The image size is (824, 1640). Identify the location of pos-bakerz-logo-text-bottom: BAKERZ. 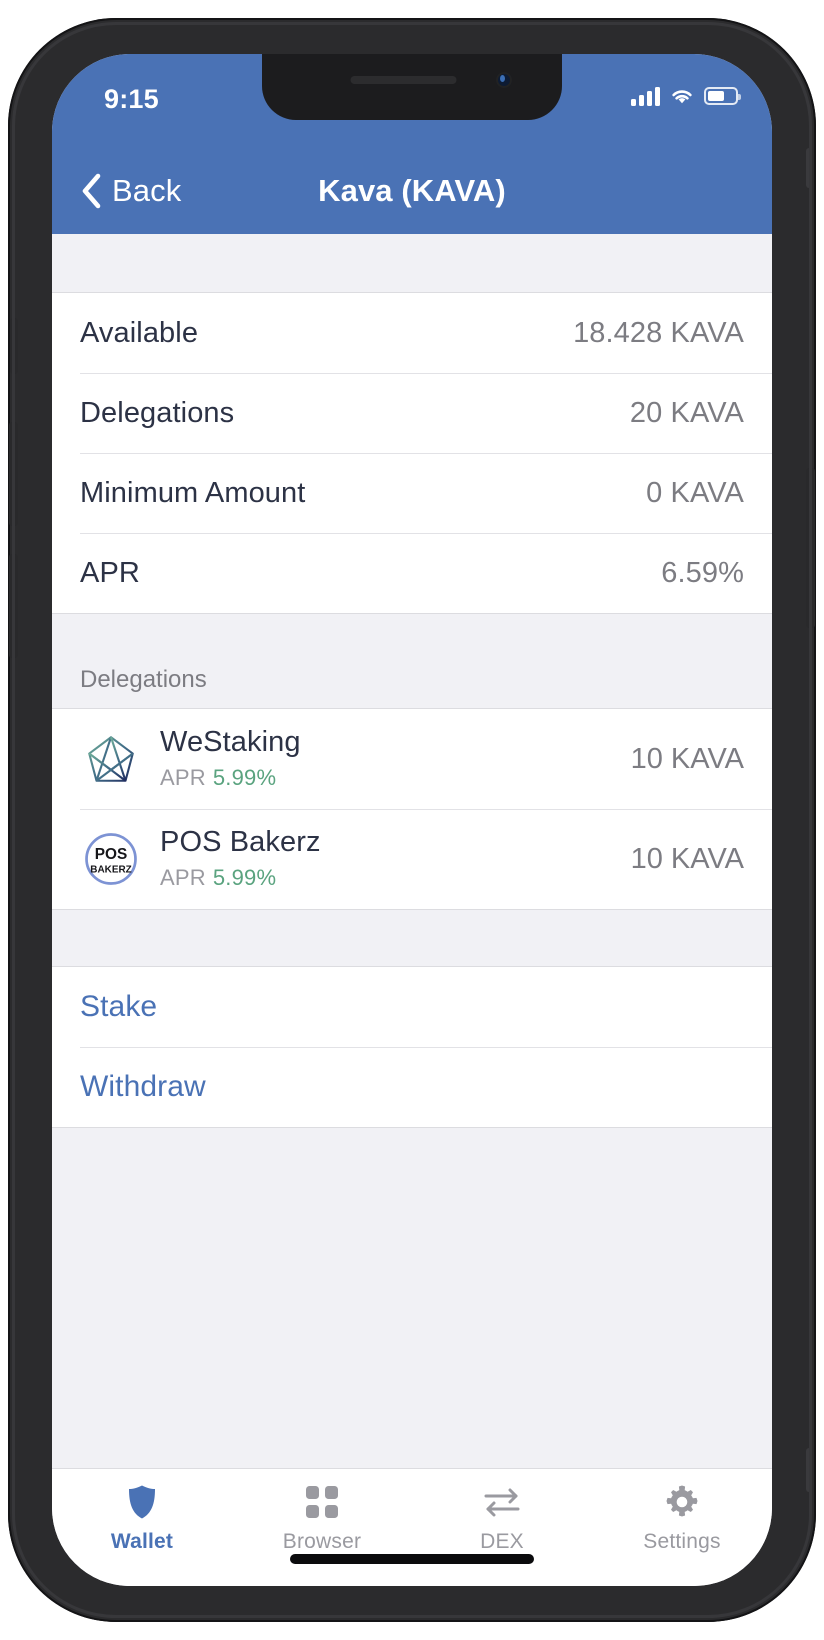
(110, 870).